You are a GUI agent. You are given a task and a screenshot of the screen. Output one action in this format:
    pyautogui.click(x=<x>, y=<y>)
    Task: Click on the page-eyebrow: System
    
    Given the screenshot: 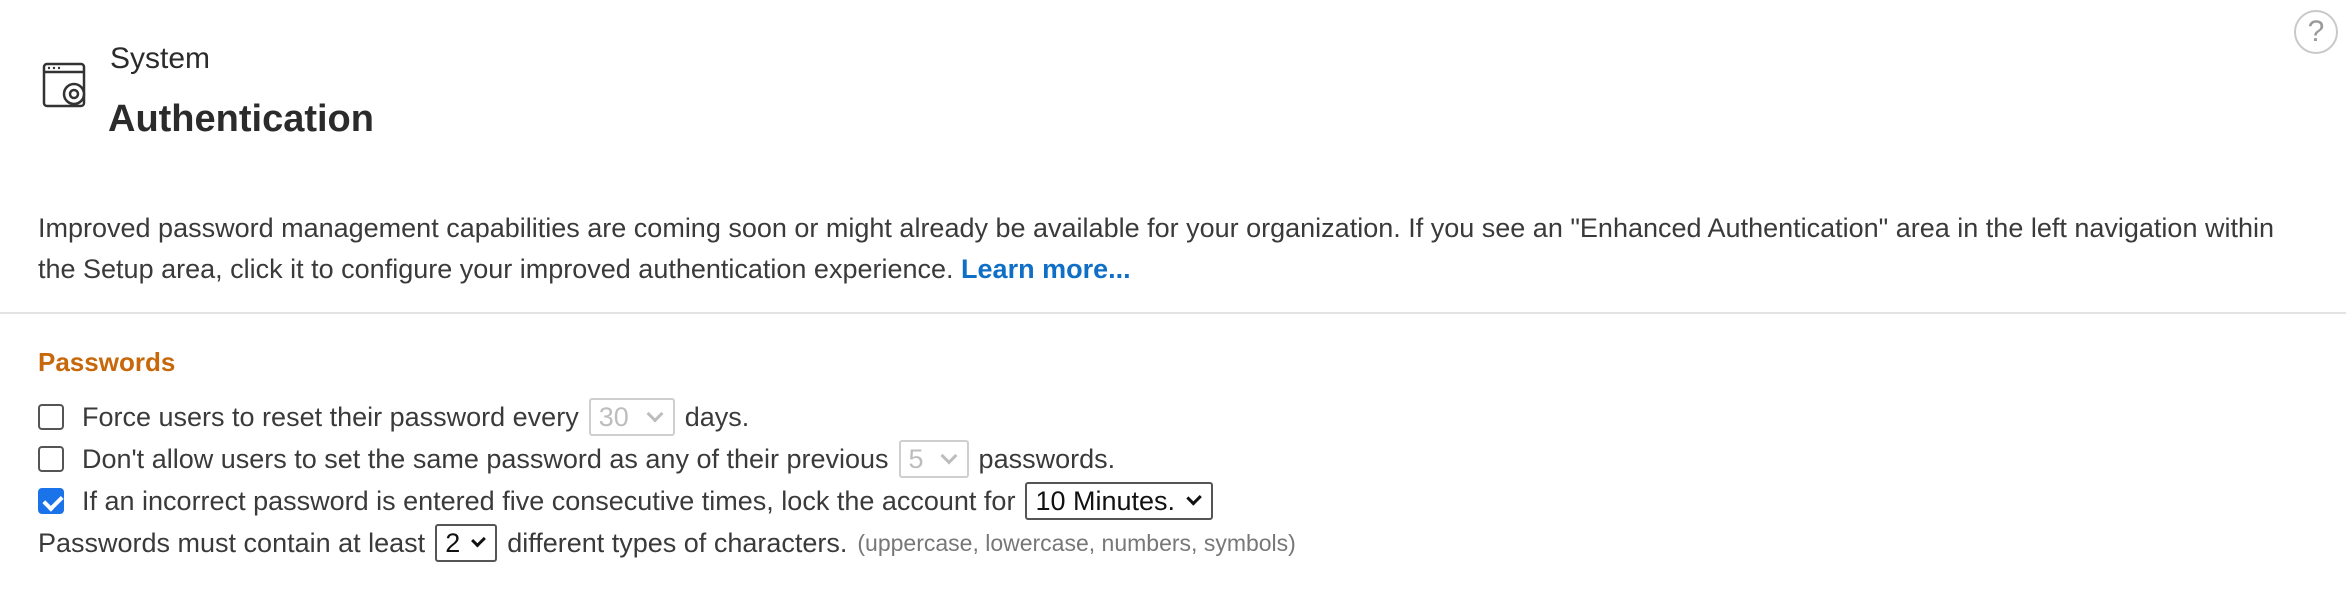 What is the action you would take?
    pyautogui.click(x=160, y=58)
    